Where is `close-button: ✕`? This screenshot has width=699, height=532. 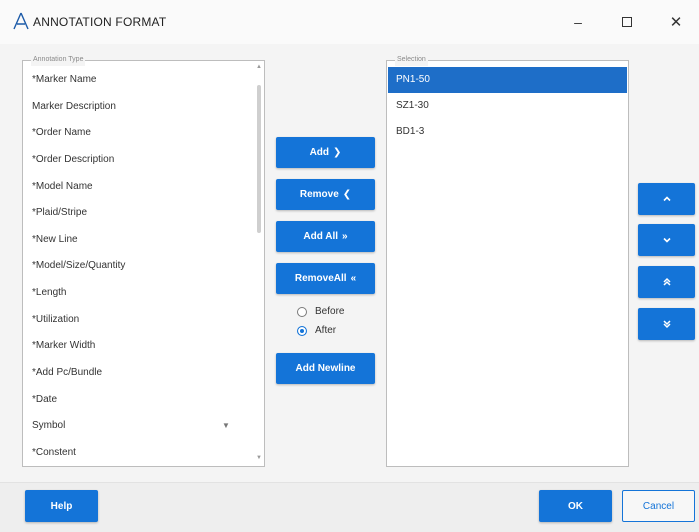 close-button: ✕ is located at coordinates (676, 22).